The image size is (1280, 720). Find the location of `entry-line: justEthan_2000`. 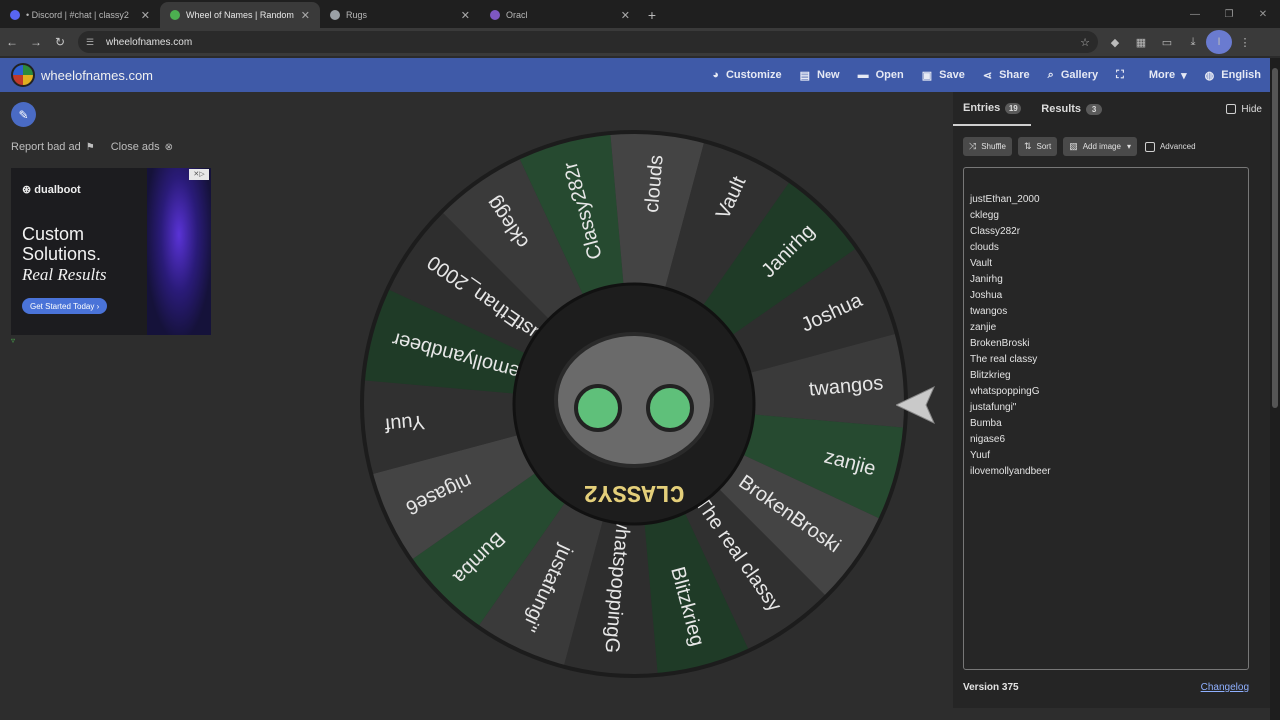

entry-line: justEthan_2000 is located at coordinates (1005, 199).